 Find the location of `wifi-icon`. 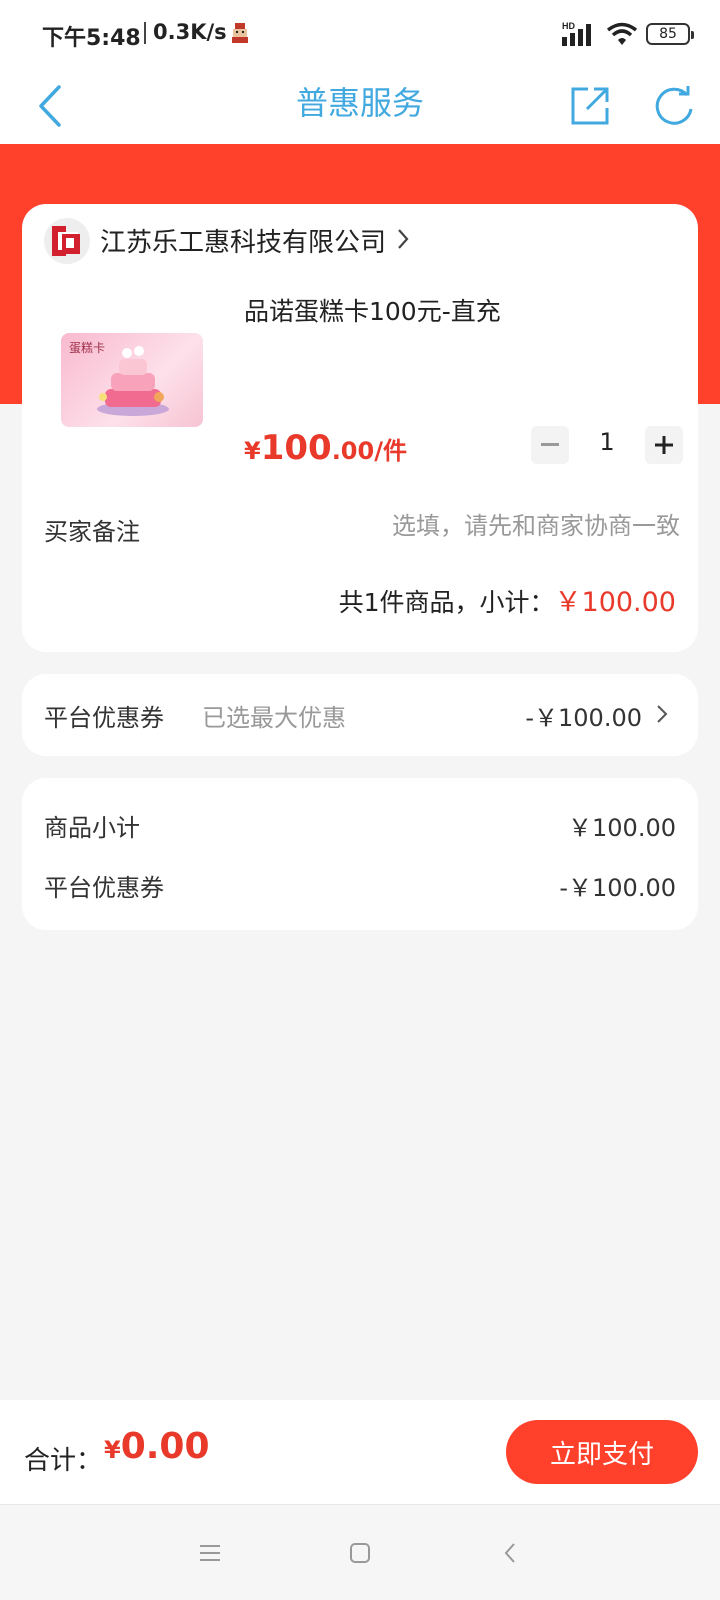

wifi-icon is located at coordinates (622, 33).